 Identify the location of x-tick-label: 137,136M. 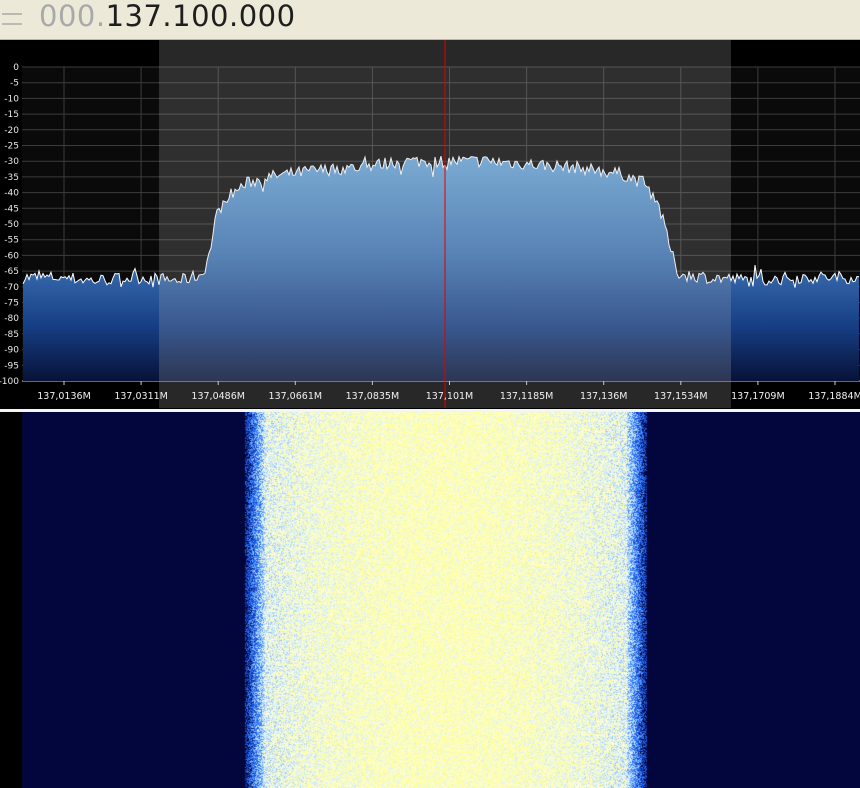
(603, 396).